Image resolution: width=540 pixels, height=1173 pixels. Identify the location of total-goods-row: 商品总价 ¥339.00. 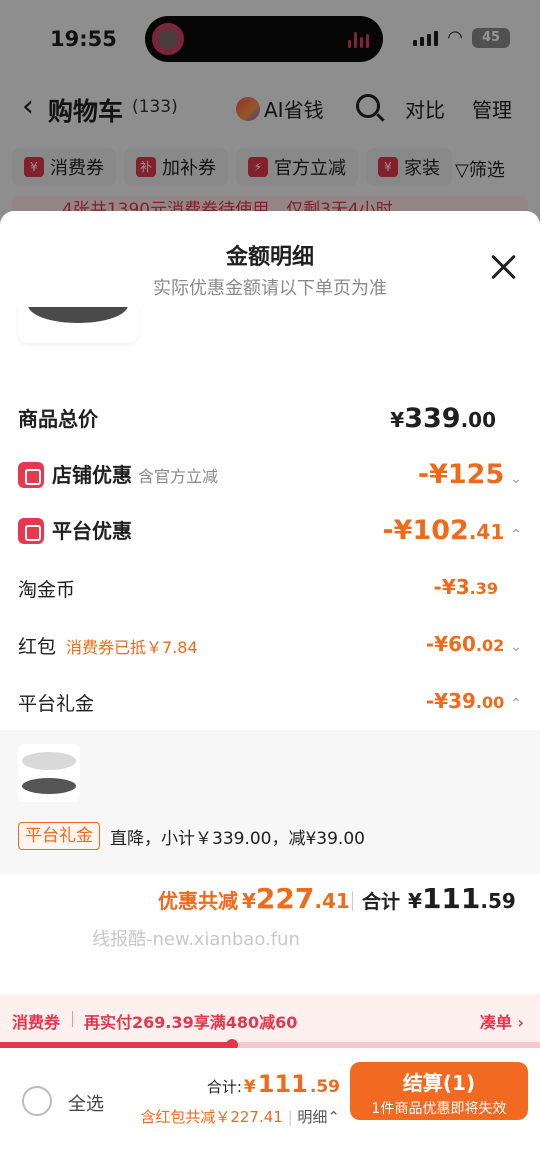
(270, 421).